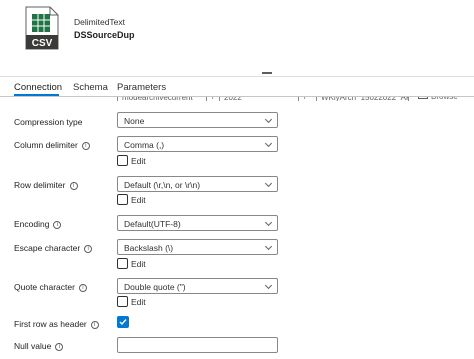 This screenshot has height=359, width=474. I want to click on quote-character-label: Quote character i, so click(50, 287).